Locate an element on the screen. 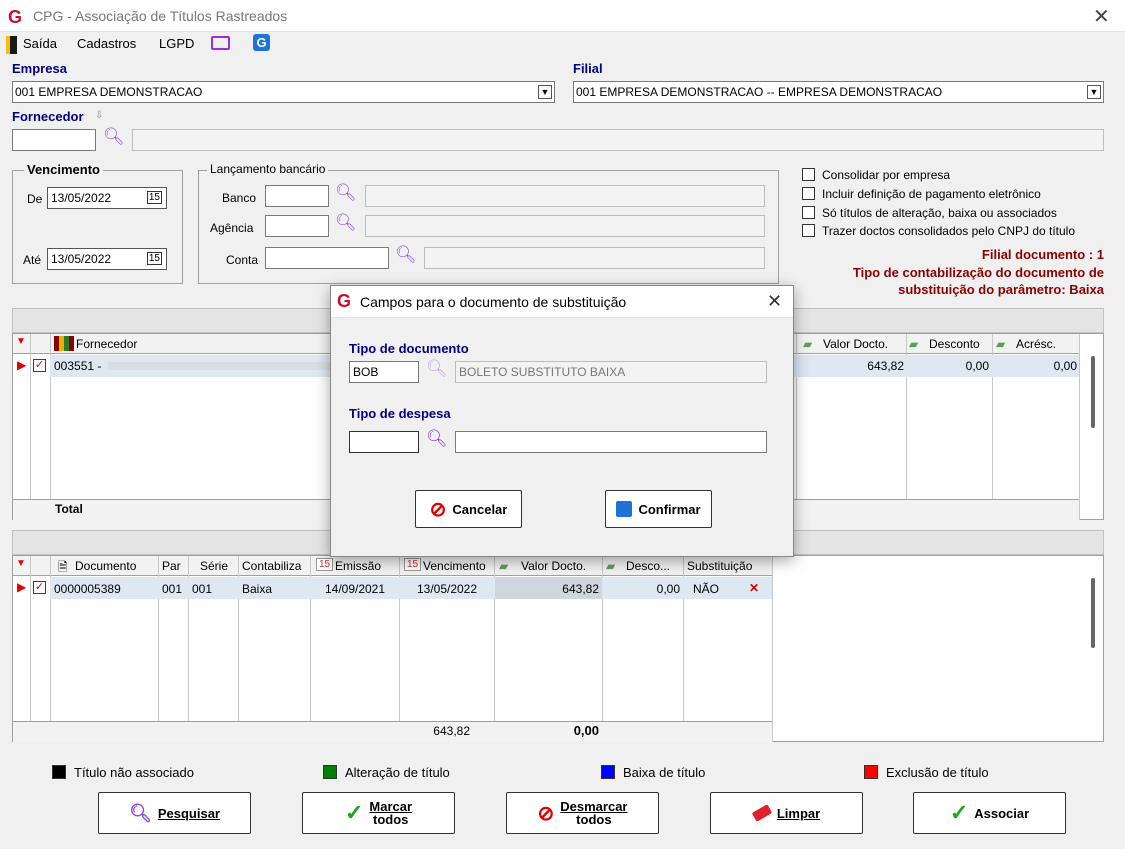 Image resolution: width=1125 pixels, height=849 pixels. totals-row is located at coordinates (392, 731).